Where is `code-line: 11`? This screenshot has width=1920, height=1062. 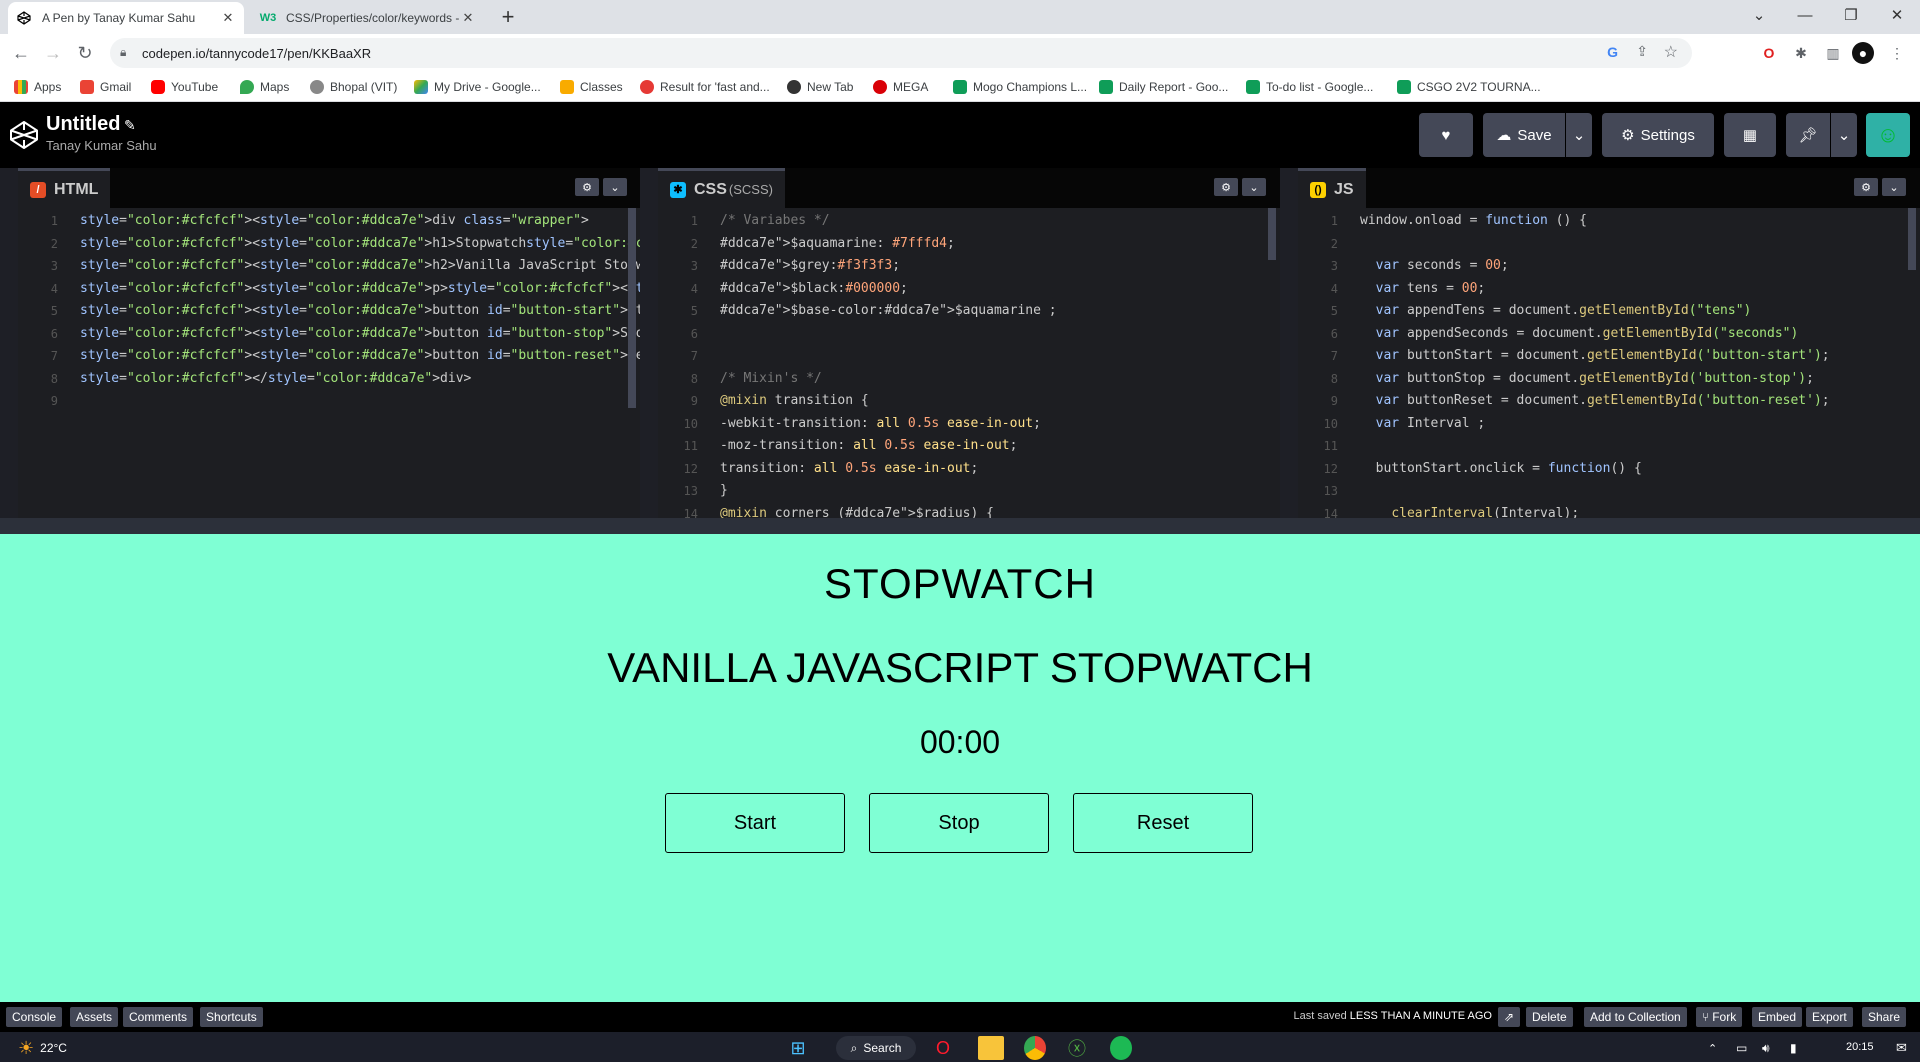
code-line: 11 is located at coordinates (1609, 446).